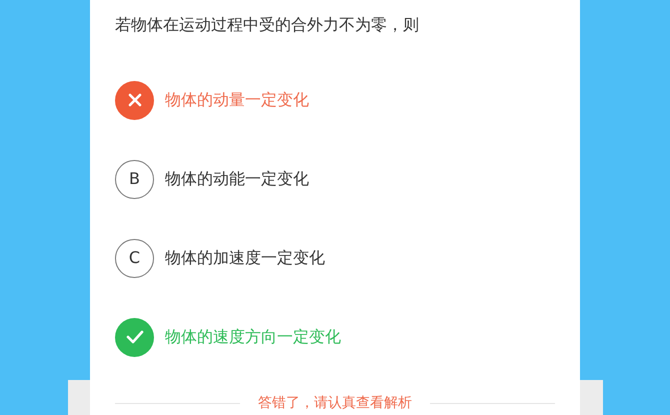  I want to click on option-text: 物体的动能一定变化, so click(237, 179).